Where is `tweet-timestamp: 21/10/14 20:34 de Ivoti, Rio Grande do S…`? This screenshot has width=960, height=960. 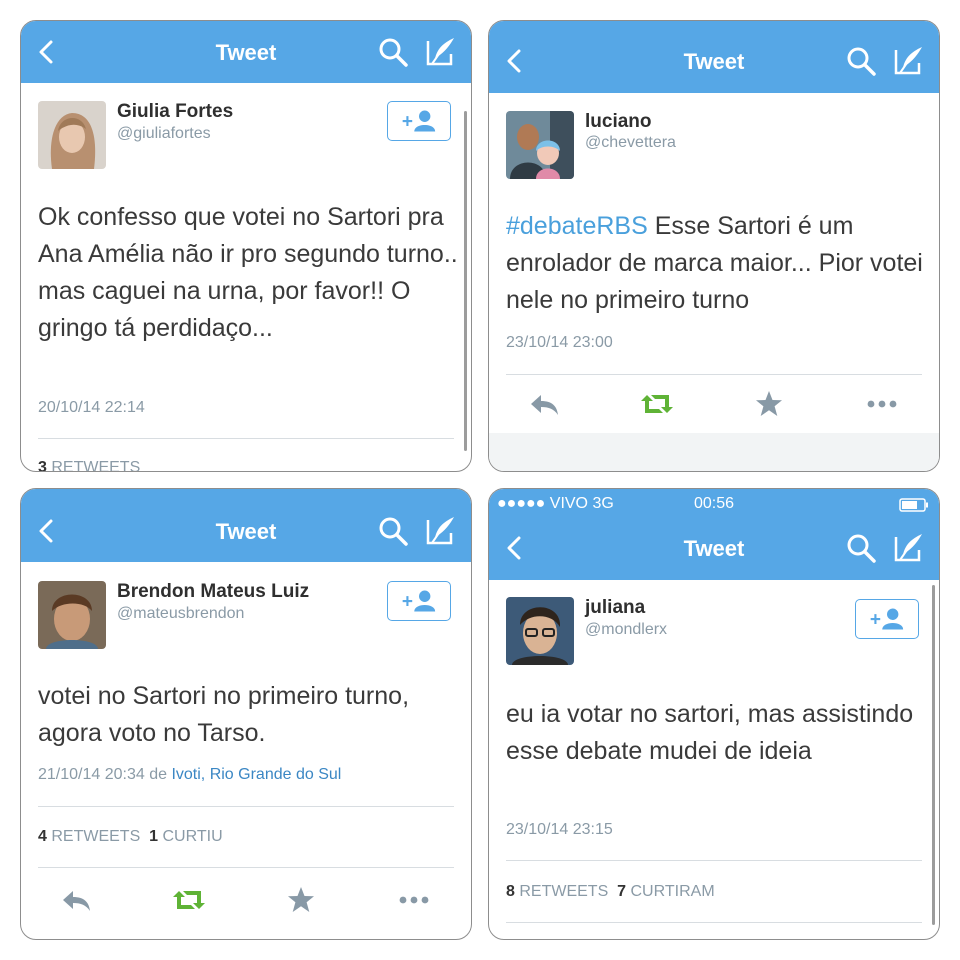 tweet-timestamp: 21/10/14 20:34 de Ivoti, Rio Grande do S… is located at coordinates (190, 774).